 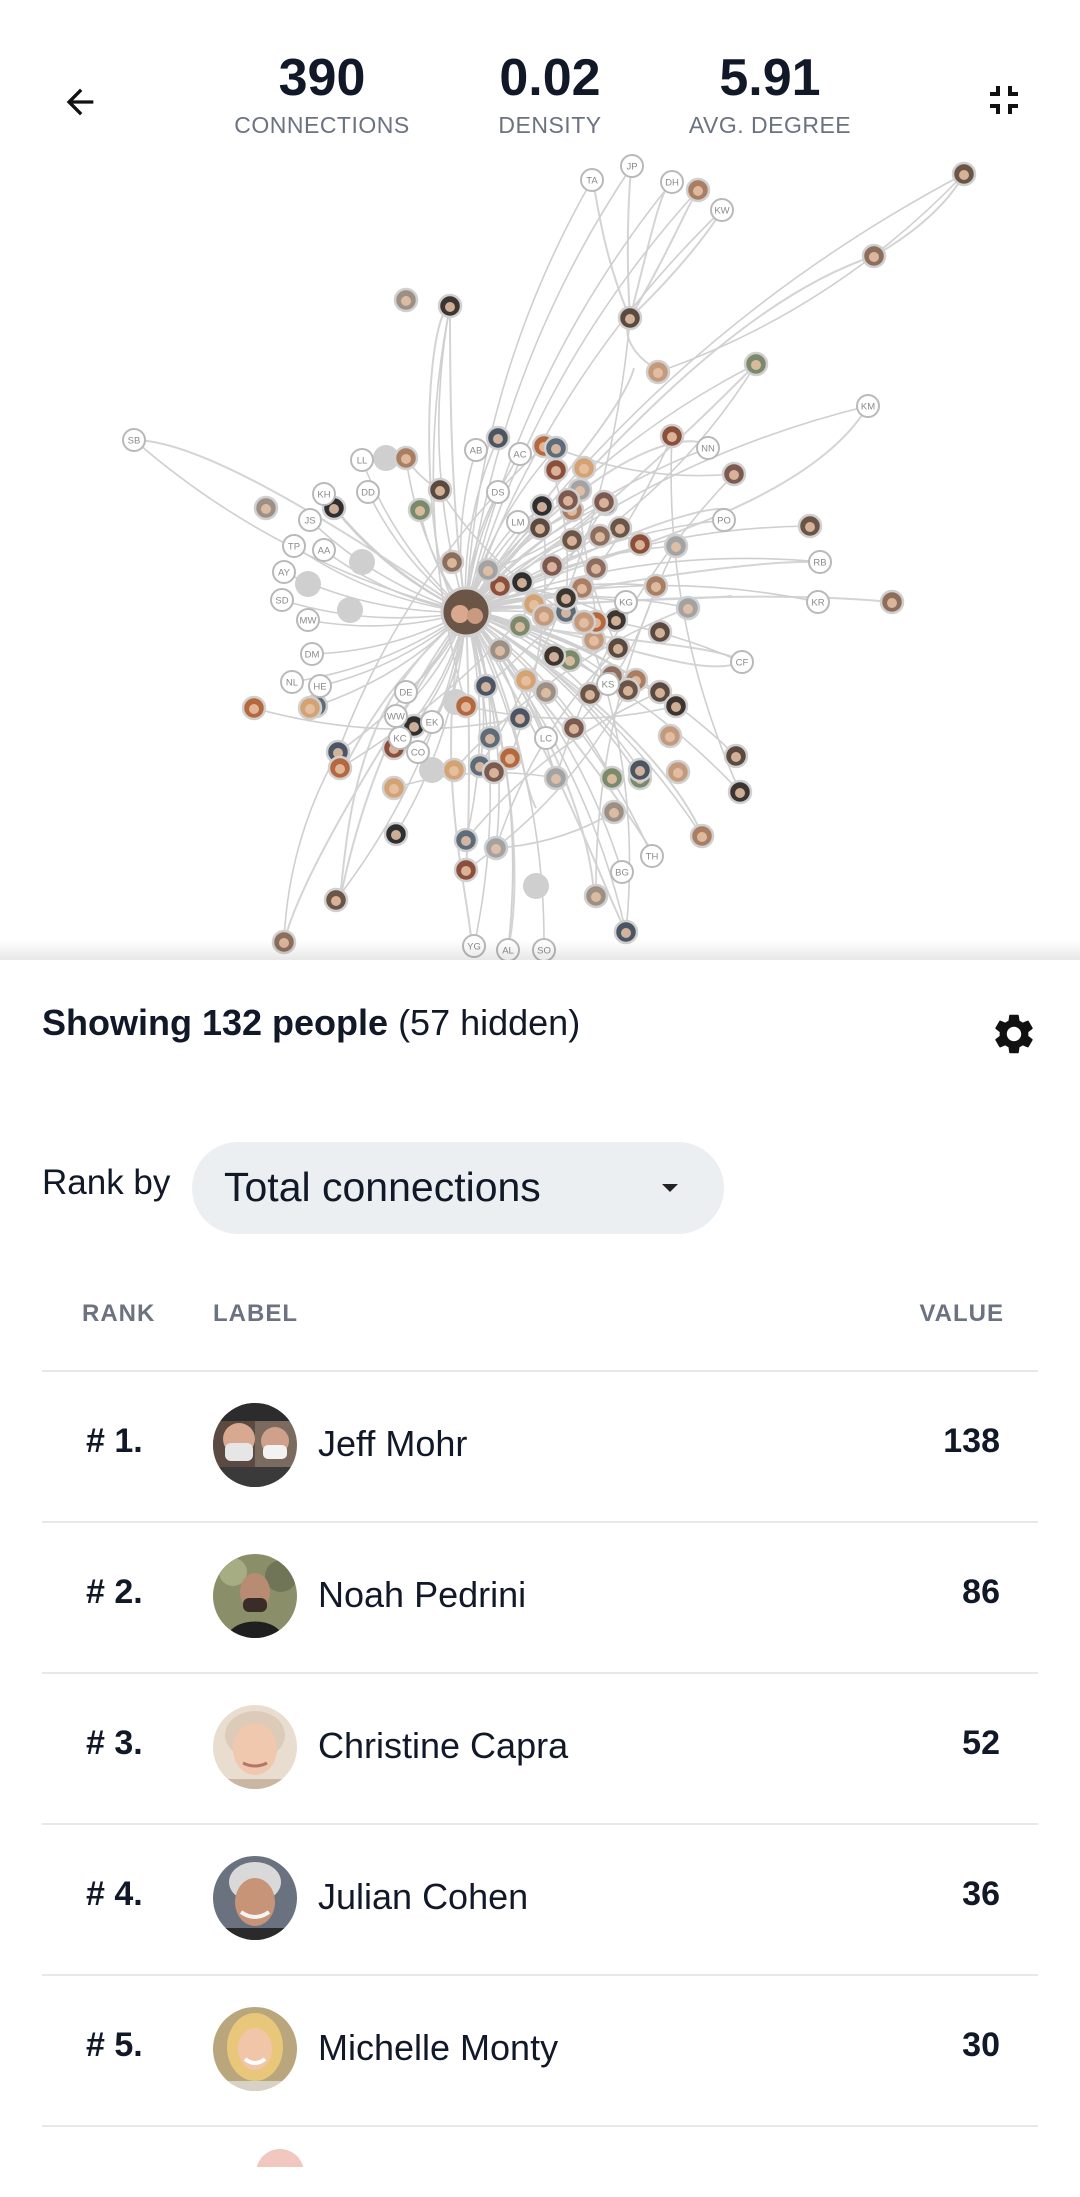 I want to click on graph-node-label: TP, so click(x=294, y=547).